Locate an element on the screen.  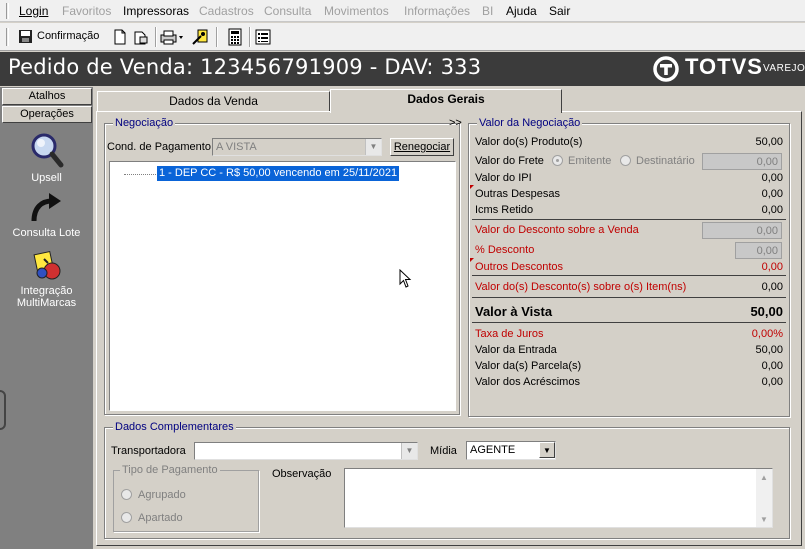
juros-value: 0,00% is located at coordinates (767, 334).